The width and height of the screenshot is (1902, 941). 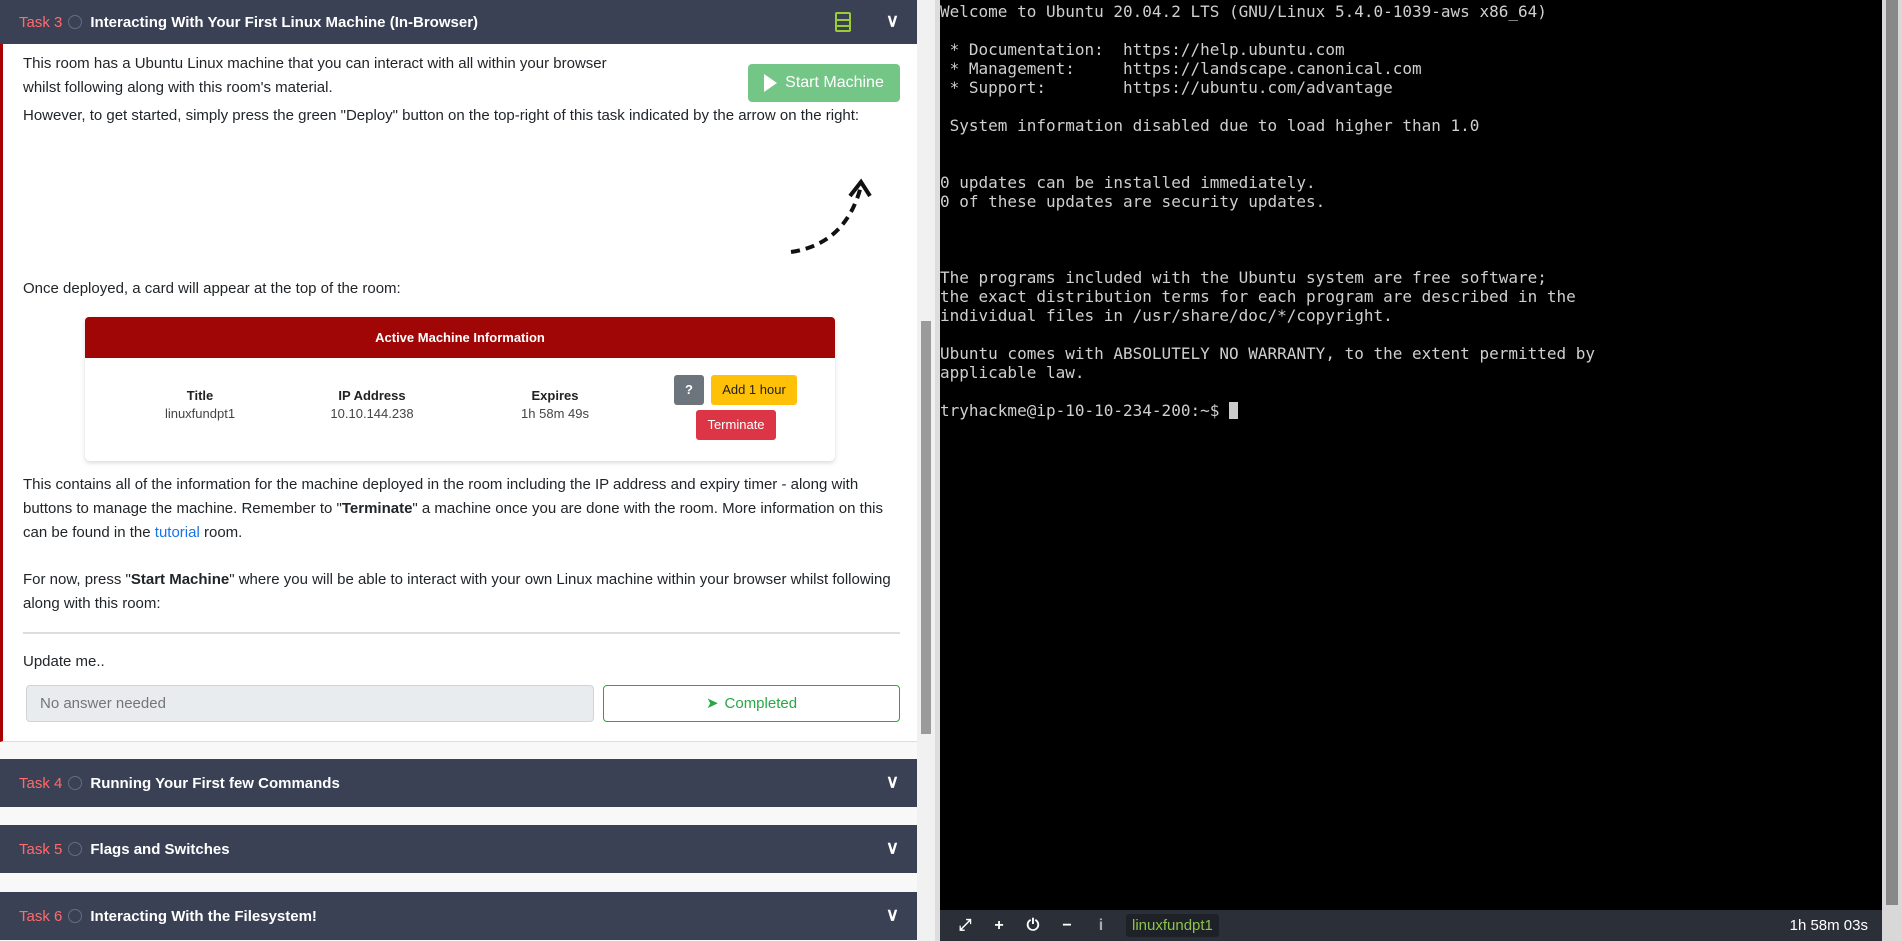 What do you see at coordinates (771, 83) in the screenshot?
I see `play-icon` at bounding box center [771, 83].